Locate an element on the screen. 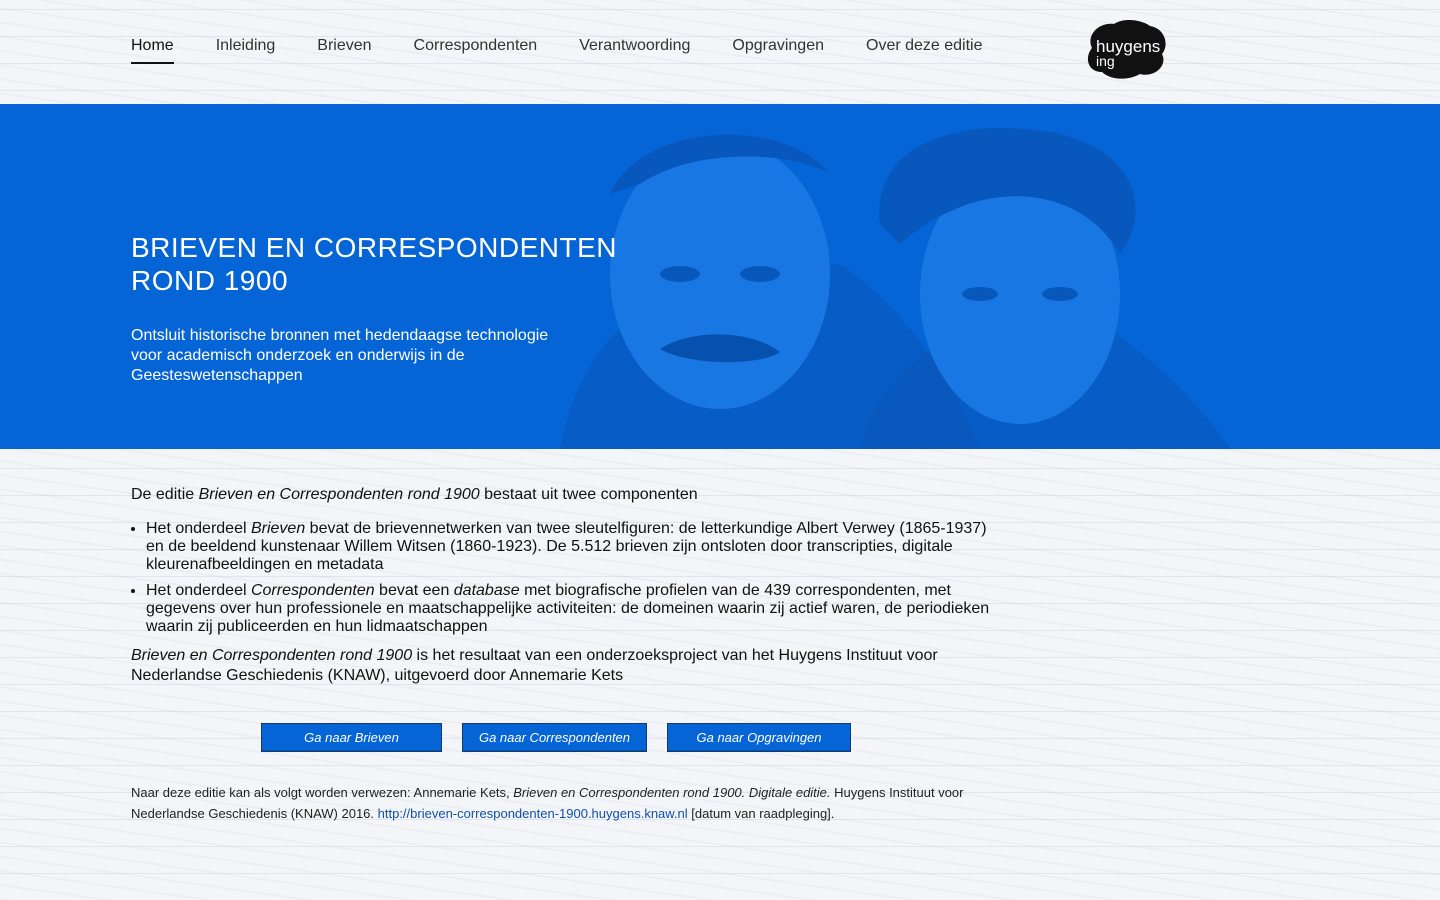 The height and width of the screenshot is (900, 1440). nav-item-verantwoording: Verantwoording is located at coordinates (634, 50).